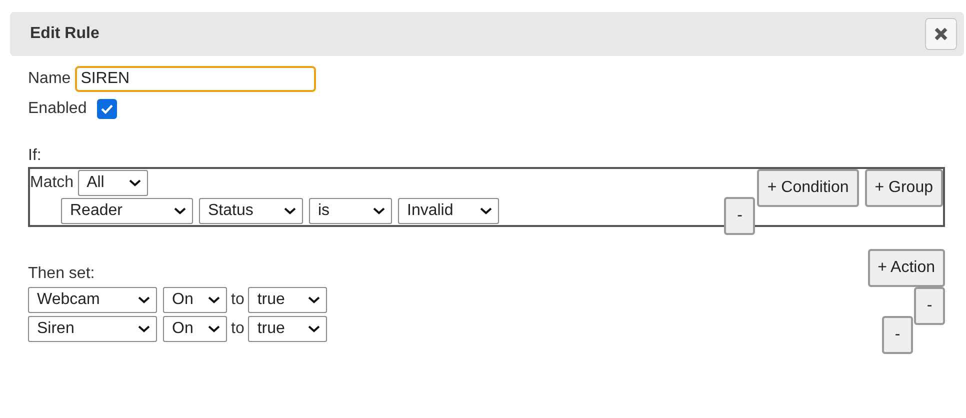  I want to click on close-button, so click(941, 34).